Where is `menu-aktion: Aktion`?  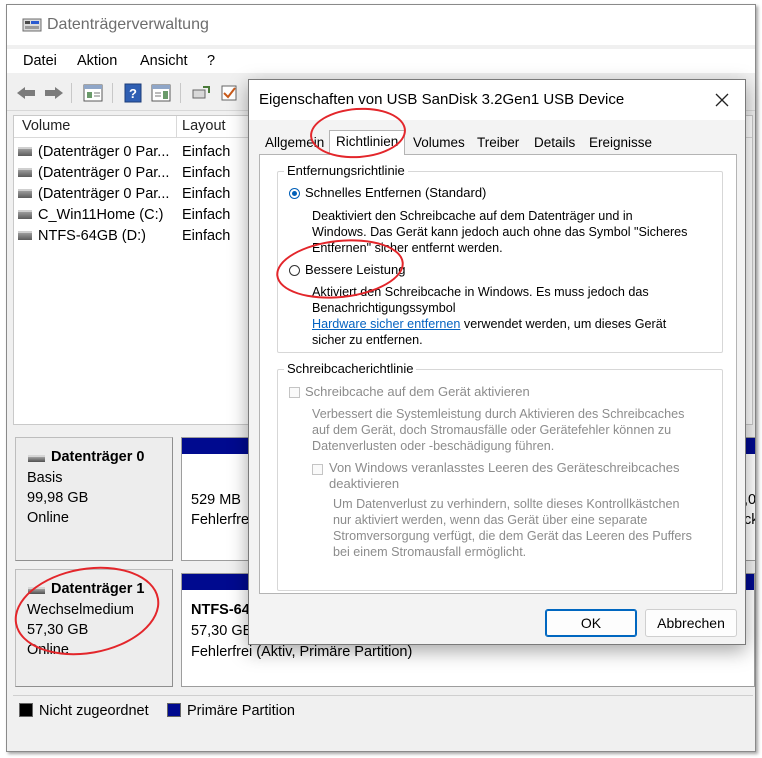
menu-aktion: Aktion is located at coordinates (97, 61).